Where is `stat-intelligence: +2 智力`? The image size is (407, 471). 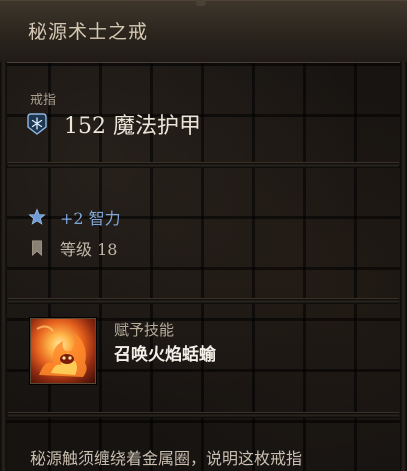
stat-intelligence: +2 智力 is located at coordinates (74, 217).